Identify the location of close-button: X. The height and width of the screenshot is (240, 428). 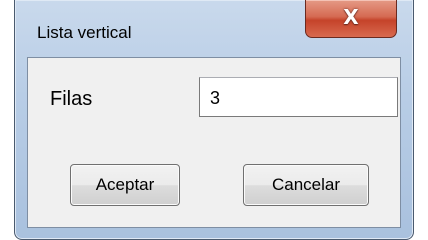
(351, 19).